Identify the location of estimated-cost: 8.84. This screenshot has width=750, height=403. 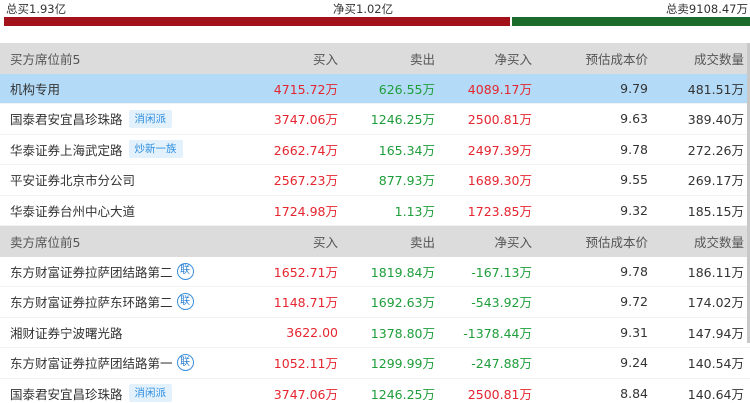
(634, 393).